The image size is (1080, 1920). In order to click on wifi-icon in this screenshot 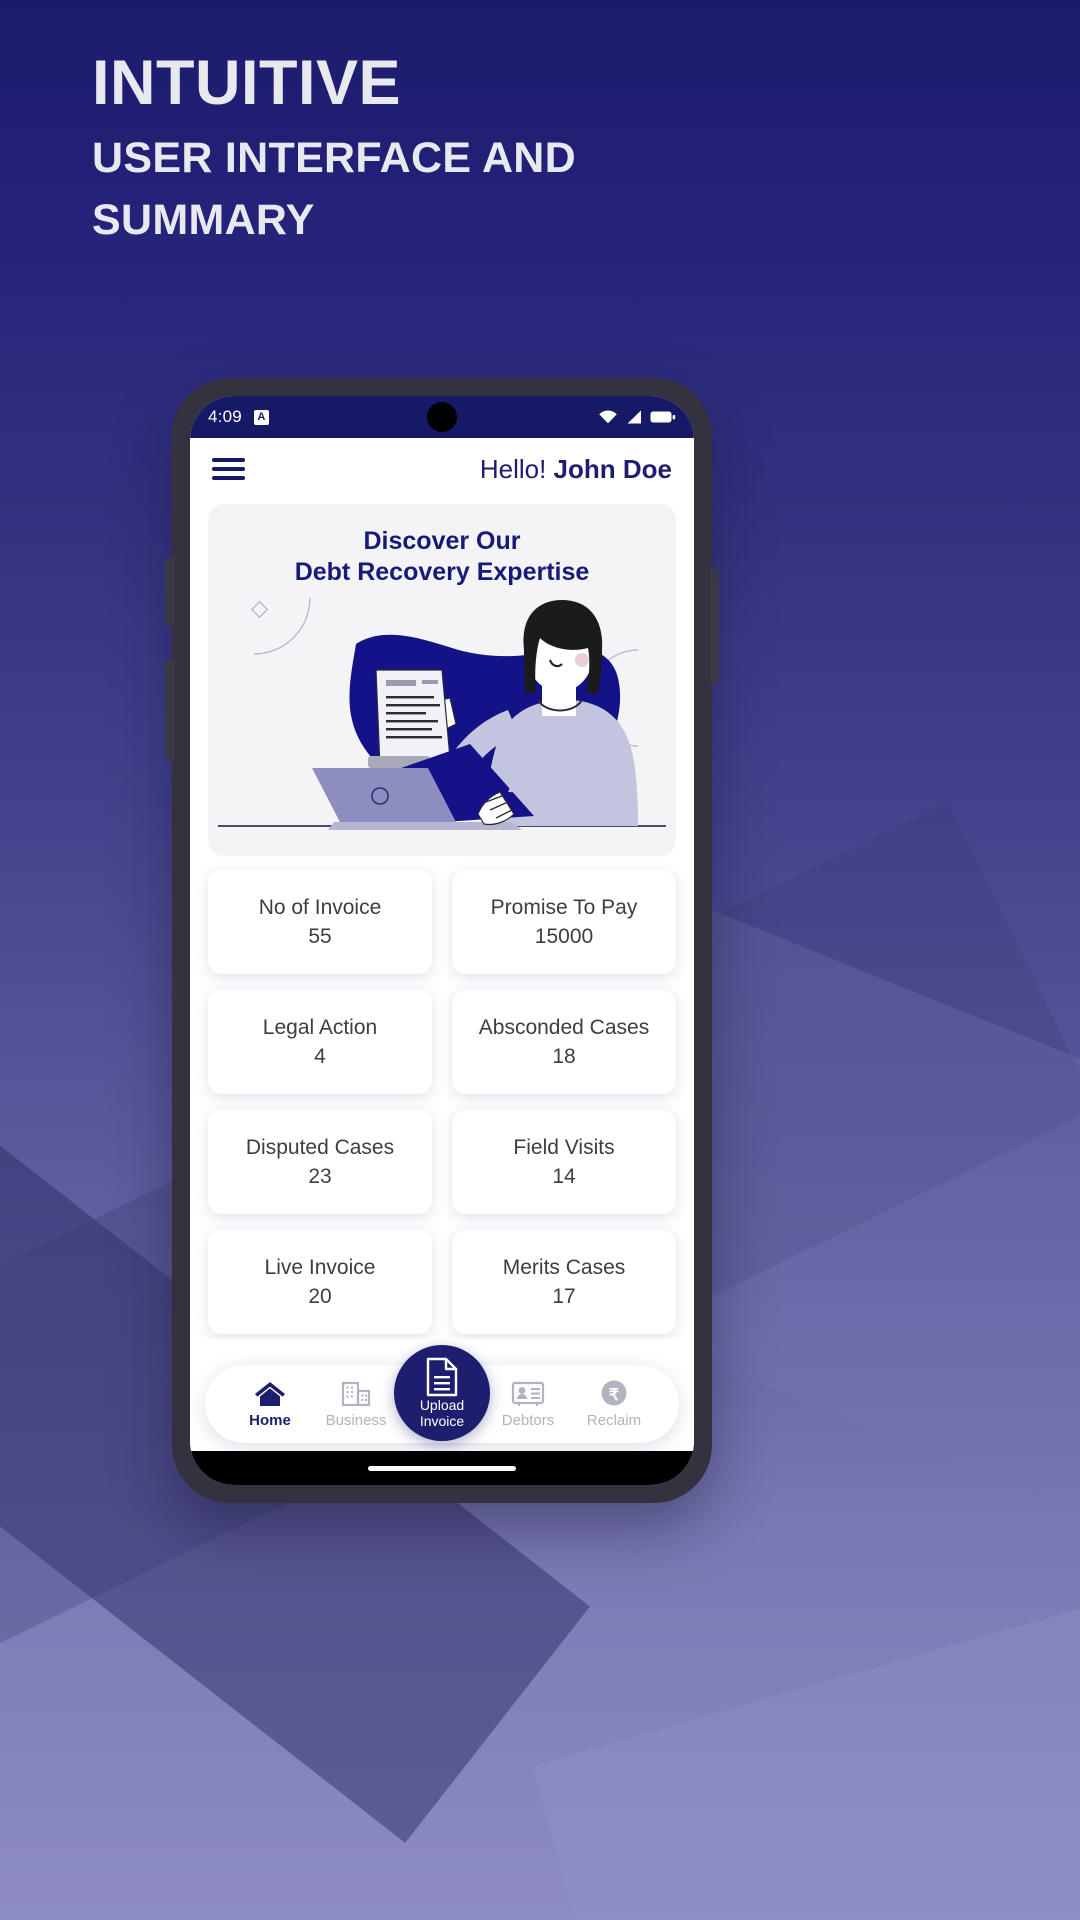, I will do `click(608, 417)`.